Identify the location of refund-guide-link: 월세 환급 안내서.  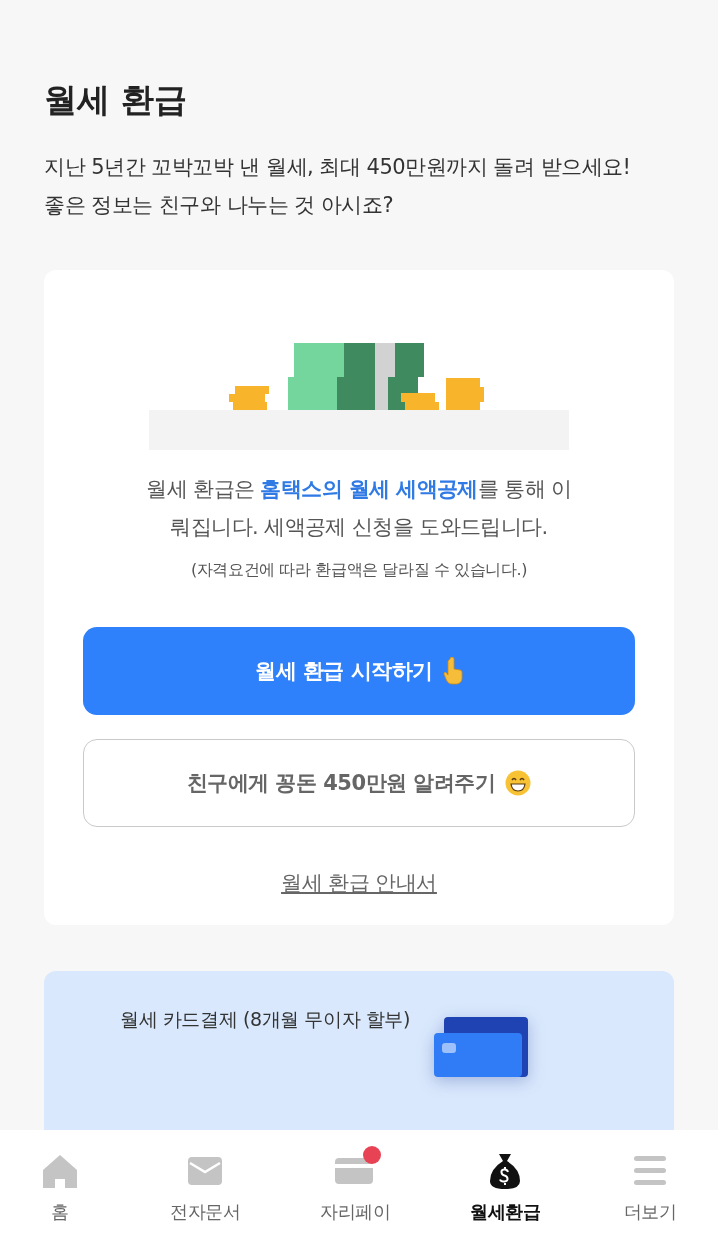
(359, 883).